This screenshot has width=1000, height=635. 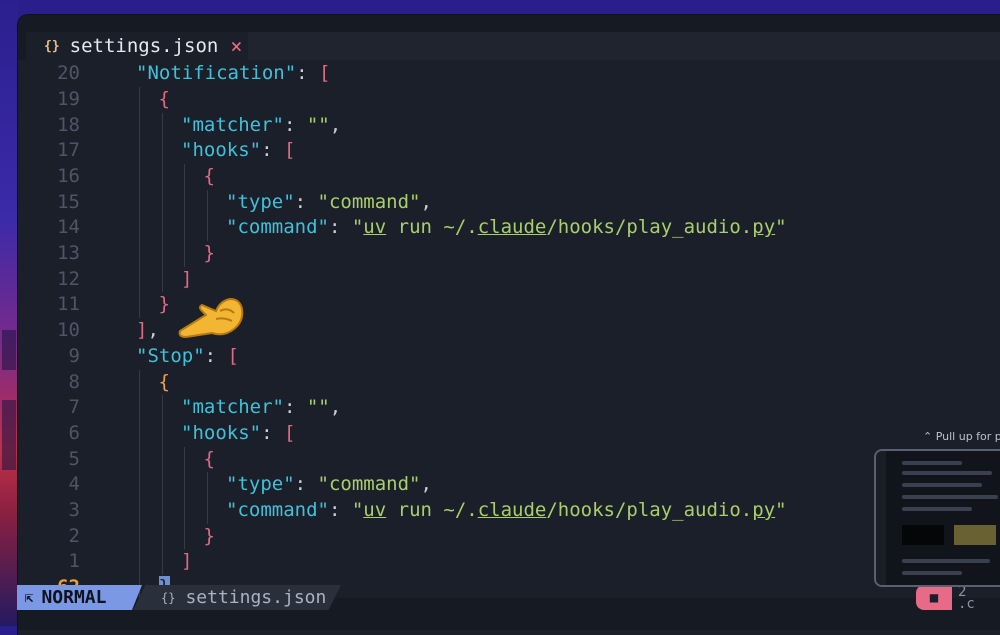 What do you see at coordinates (74, 407) in the screenshot?
I see `line-number: 7` at bounding box center [74, 407].